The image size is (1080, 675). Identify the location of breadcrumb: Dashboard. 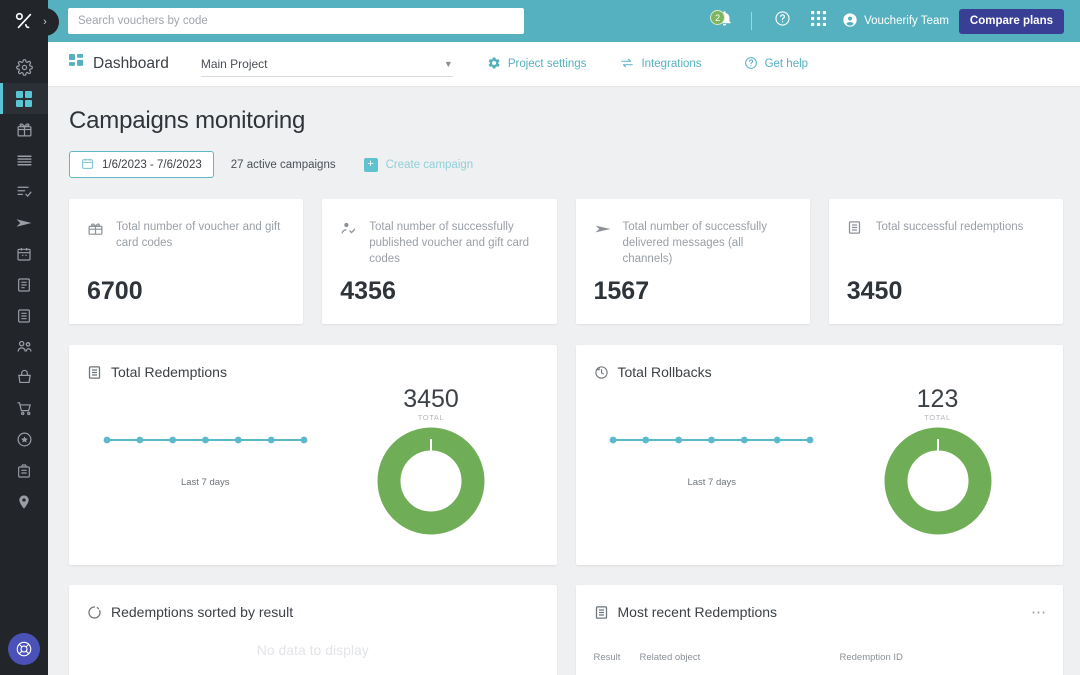
(119, 64).